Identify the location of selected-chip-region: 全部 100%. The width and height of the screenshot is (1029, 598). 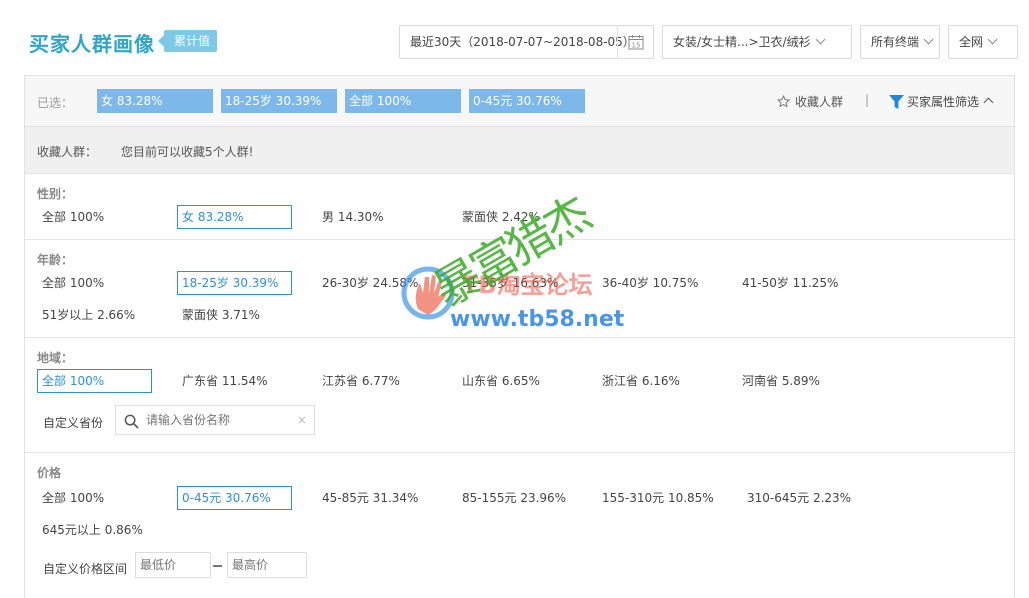
(403, 101).